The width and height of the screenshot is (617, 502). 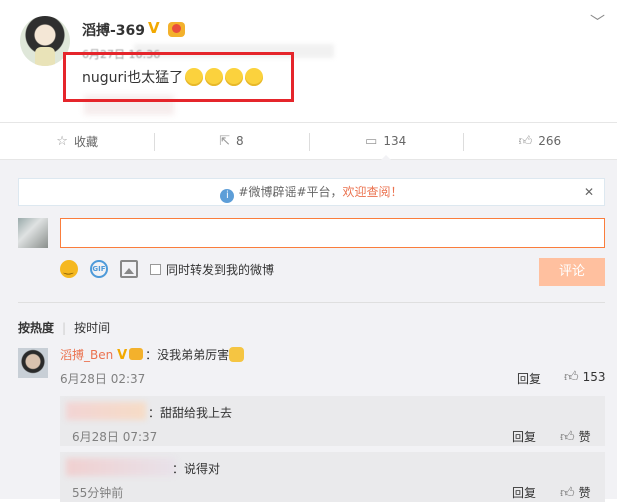 What do you see at coordinates (227, 196) in the screenshot?
I see `info-icon: i` at bounding box center [227, 196].